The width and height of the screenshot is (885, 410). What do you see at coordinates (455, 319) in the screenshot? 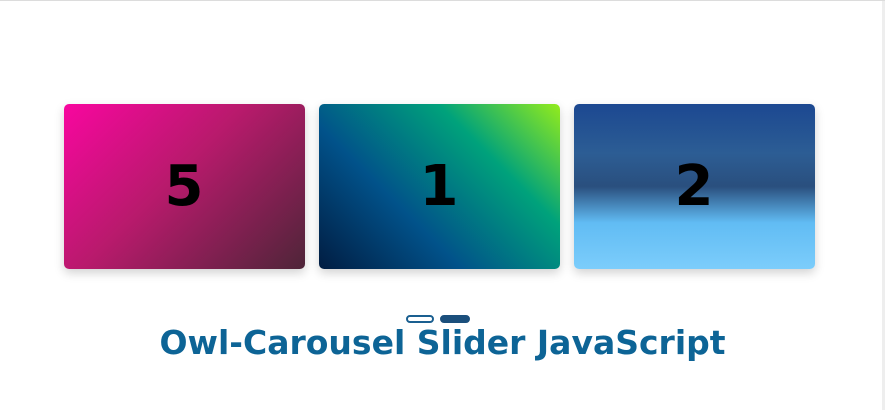
I see `carousel-dot-active` at bounding box center [455, 319].